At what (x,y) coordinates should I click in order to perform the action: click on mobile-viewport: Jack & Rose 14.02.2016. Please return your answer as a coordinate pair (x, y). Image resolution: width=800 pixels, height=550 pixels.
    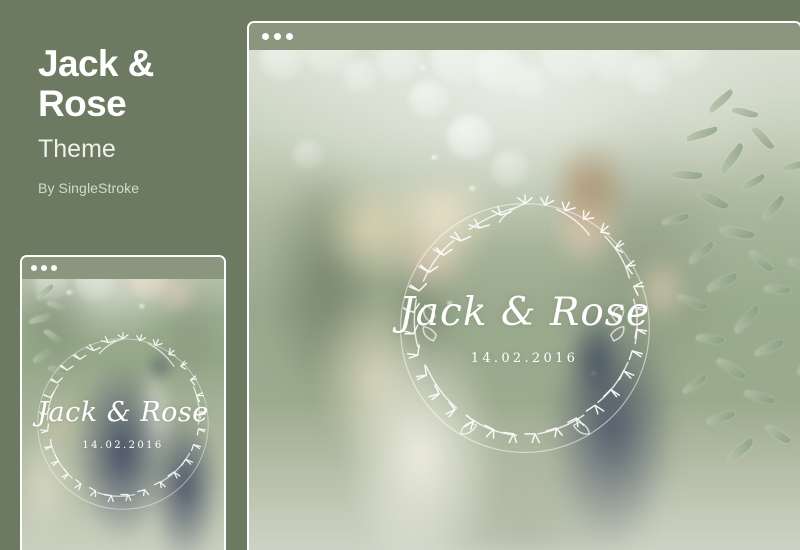
    Looking at the image, I should click on (123, 414).